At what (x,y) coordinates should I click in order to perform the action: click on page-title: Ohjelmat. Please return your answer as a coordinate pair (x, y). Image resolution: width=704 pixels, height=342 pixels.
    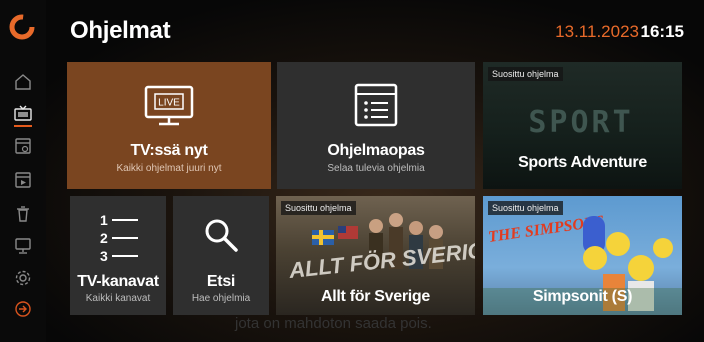
    Looking at the image, I should click on (120, 30).